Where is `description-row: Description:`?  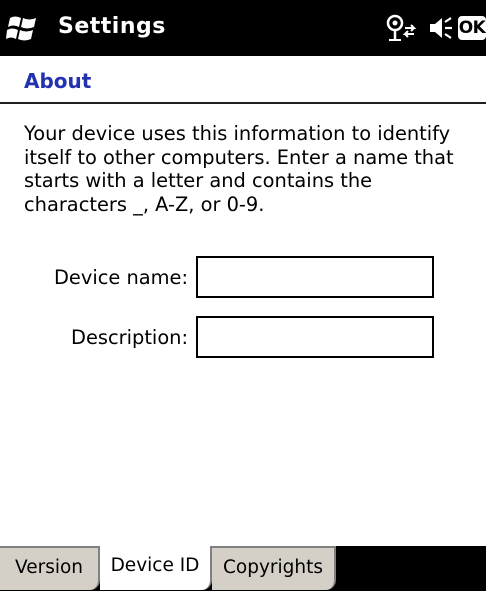 description-row: Description: is located at coordinates (243, 338).